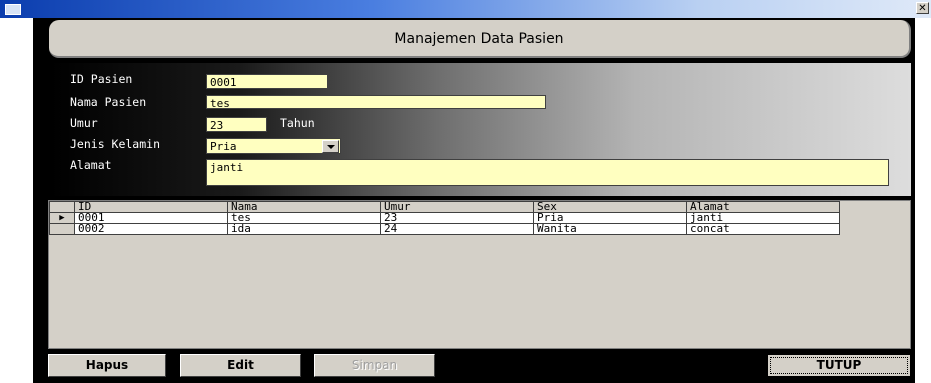 The image size is (931, 383). I want to click on header-panel: Manajemen Data Pasien, so click(480, 39).